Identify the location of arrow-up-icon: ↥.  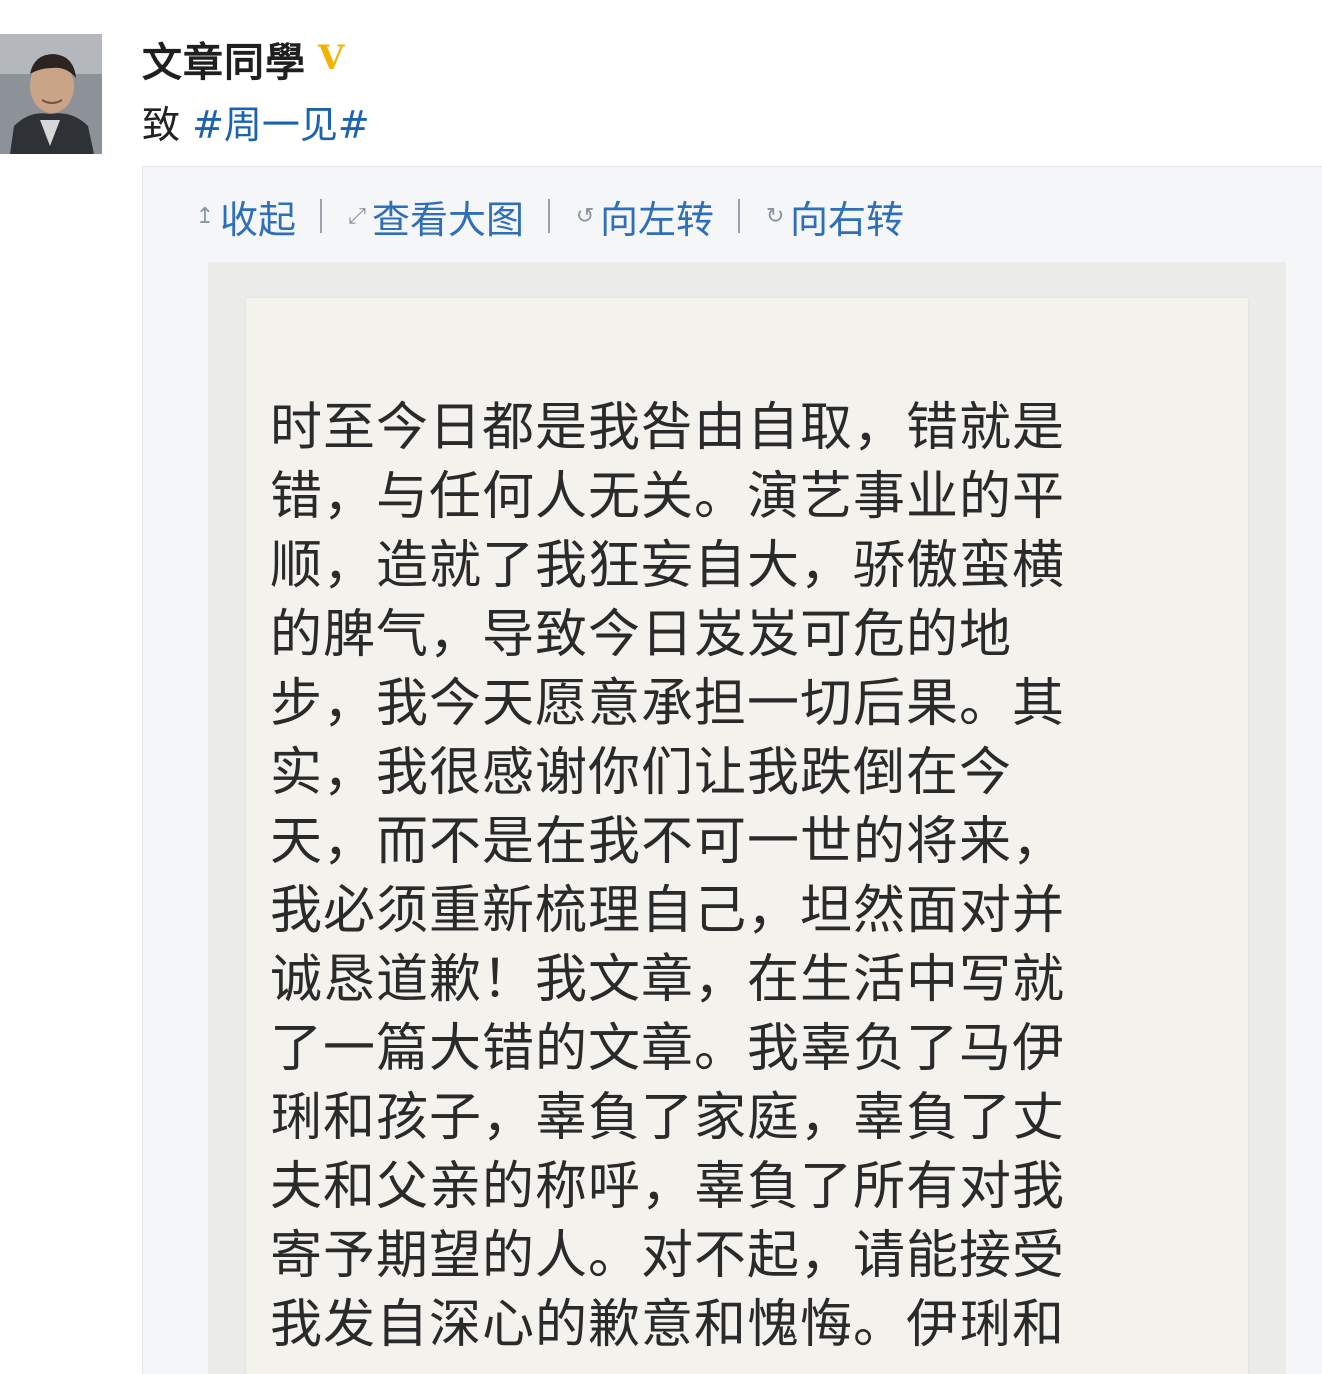
(205, 216).